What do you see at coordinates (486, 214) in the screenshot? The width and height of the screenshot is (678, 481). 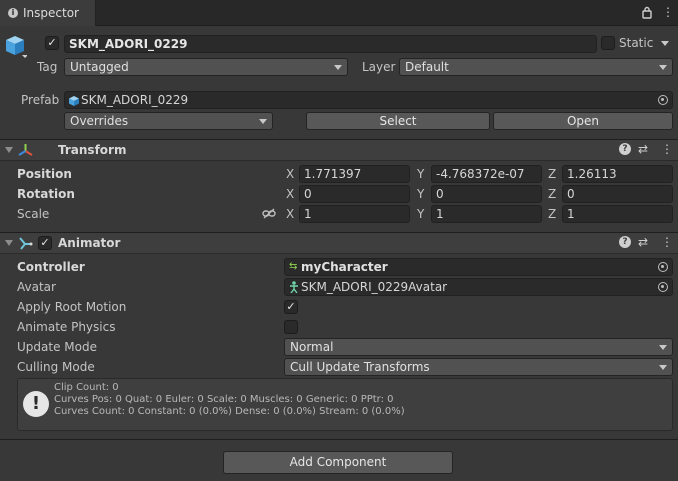 I see `scale-y-field: 1` at bounding box center [486, 214].